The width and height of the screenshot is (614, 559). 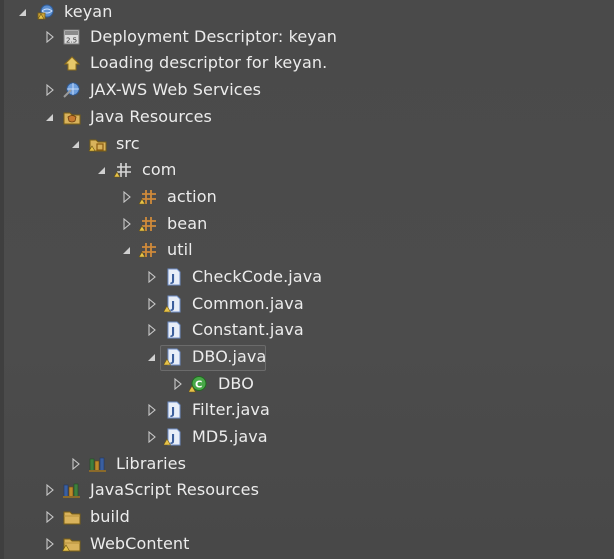 I want to click on tree-item-checkcode-java: J CheckCode.java, so click(x=307, y=277).